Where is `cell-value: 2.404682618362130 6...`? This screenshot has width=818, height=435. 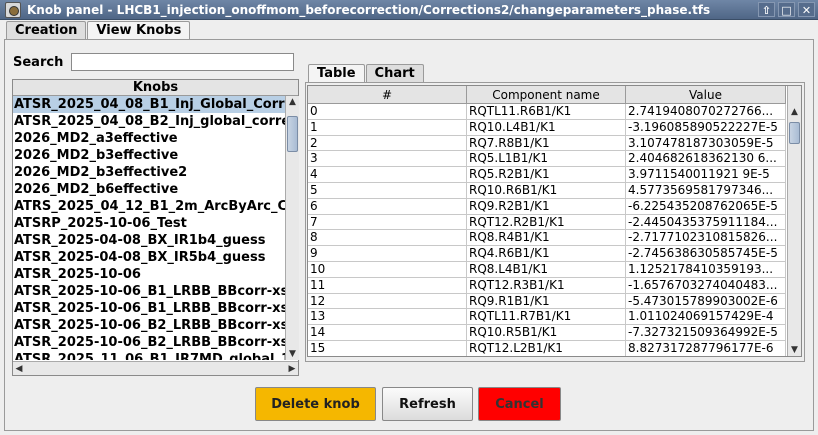
cell-value: 2.404682618362130 6... is located at coordinates (706, 159).